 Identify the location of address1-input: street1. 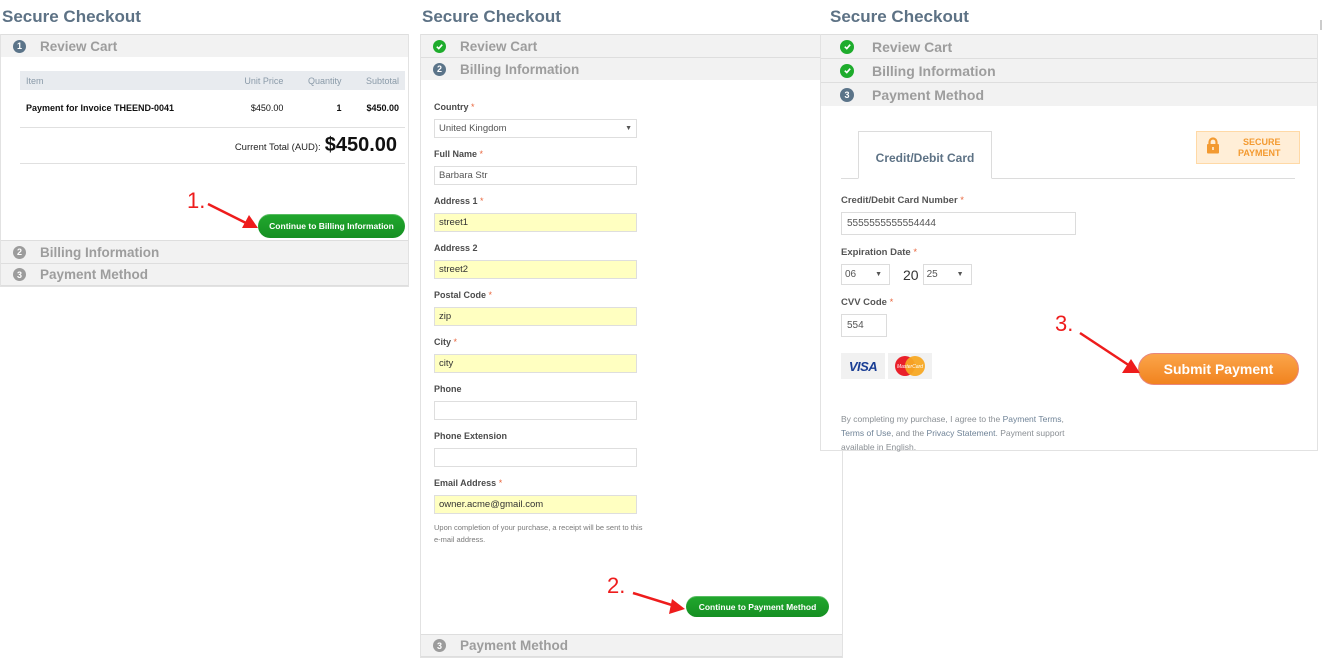
(535, 222).